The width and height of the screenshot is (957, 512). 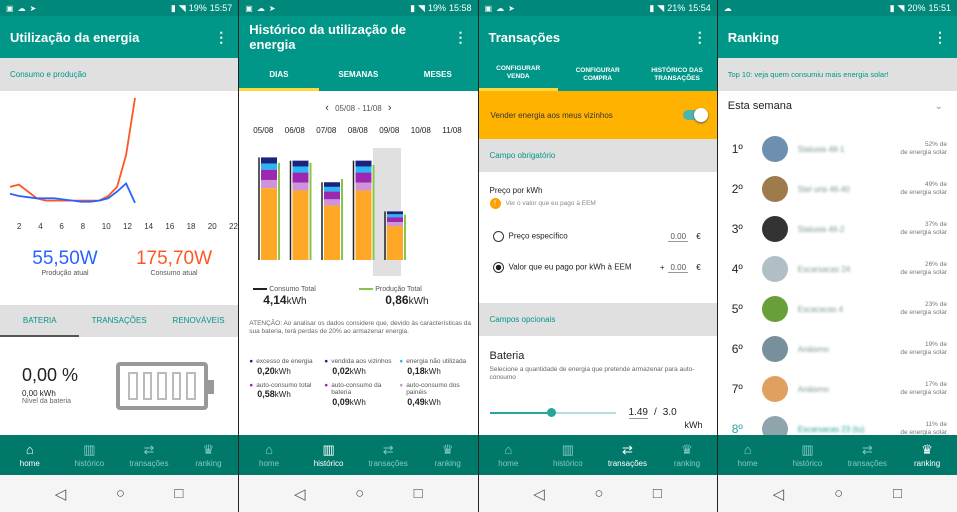 I want to click on date-range-picker: ‹ 05/08 - 11/08 ›, so click(x=358, y=108).